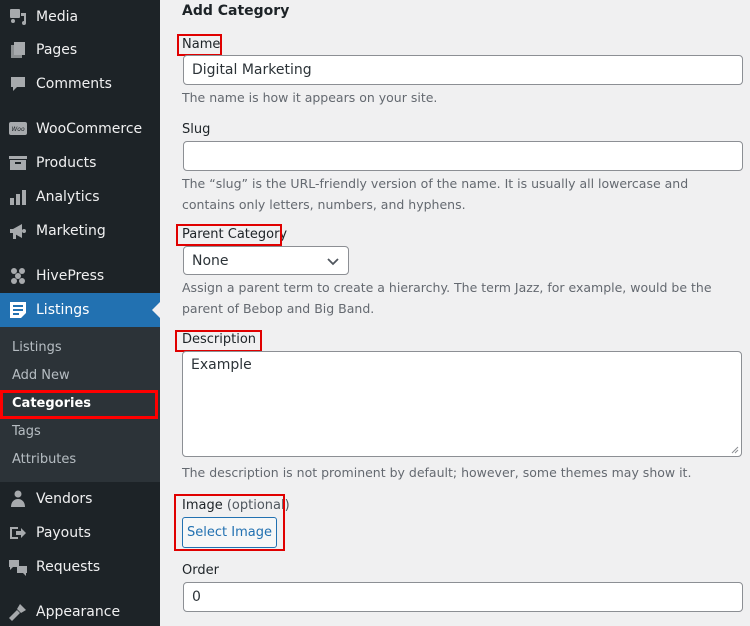 This screenshot has height=626, width=750. Describe the element at coordinates (463, 70) in the screenshot. I see `name-input: Digital Marketing` at that location.